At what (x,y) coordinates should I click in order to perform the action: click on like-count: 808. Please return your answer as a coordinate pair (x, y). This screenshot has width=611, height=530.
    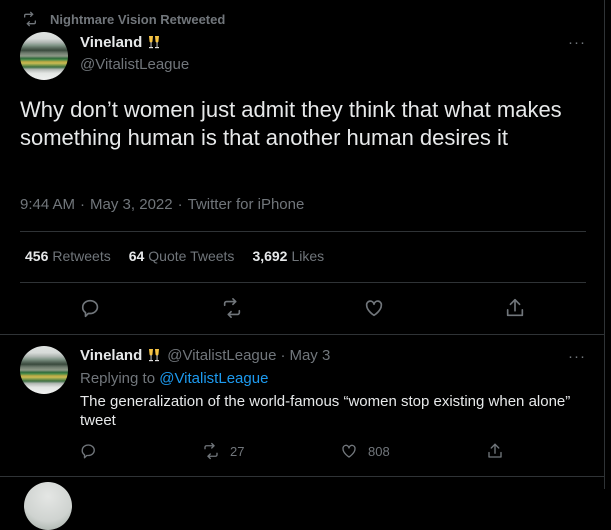
    Looking at the image, I should click on (379, 451).